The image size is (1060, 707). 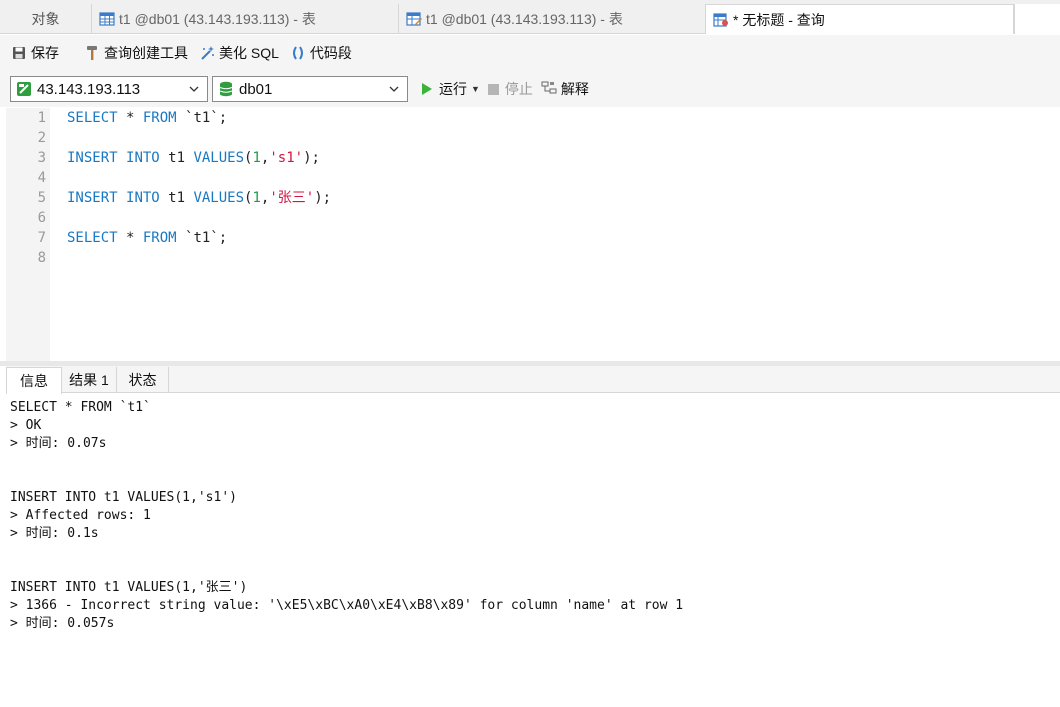 What do you see at coordinates (89, 380) in the screenshot?
I see `tab-result-1: 结果 1` at bounding box center [89, 380].